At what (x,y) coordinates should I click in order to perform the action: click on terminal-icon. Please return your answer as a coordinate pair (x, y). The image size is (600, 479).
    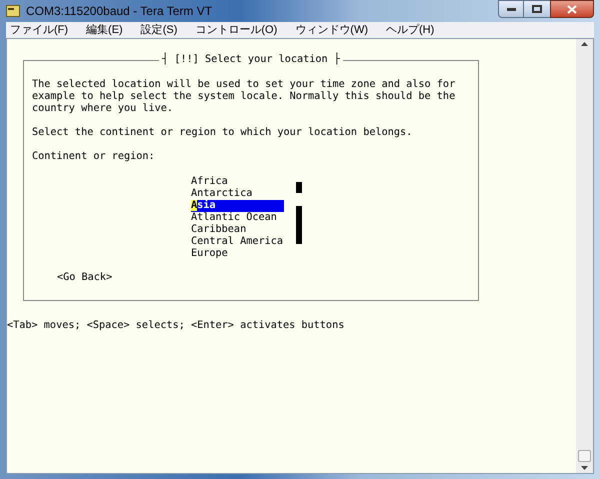
    Looking at the image, I should click on (13, 11).